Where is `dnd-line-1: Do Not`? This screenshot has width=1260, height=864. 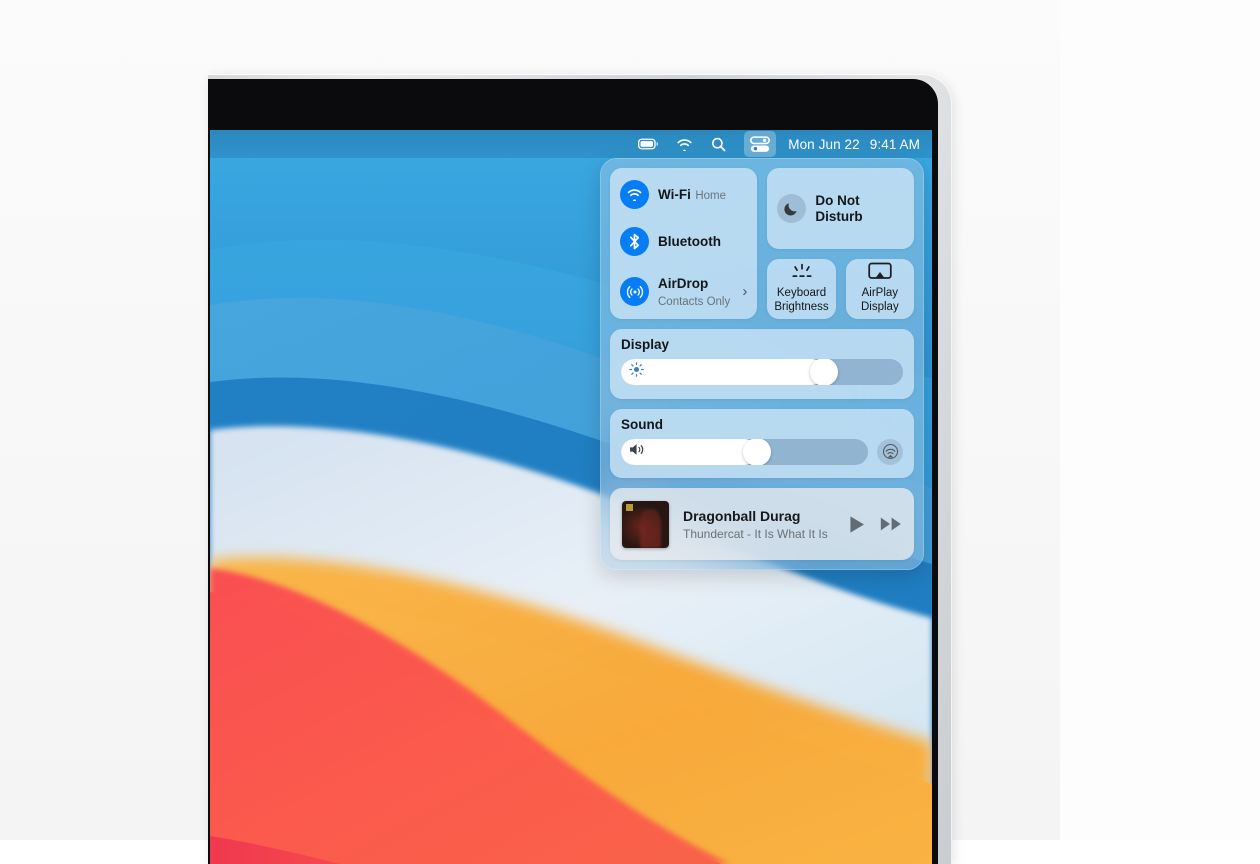 dnd-line-1: Do Not is located at coordinates (837, 200).